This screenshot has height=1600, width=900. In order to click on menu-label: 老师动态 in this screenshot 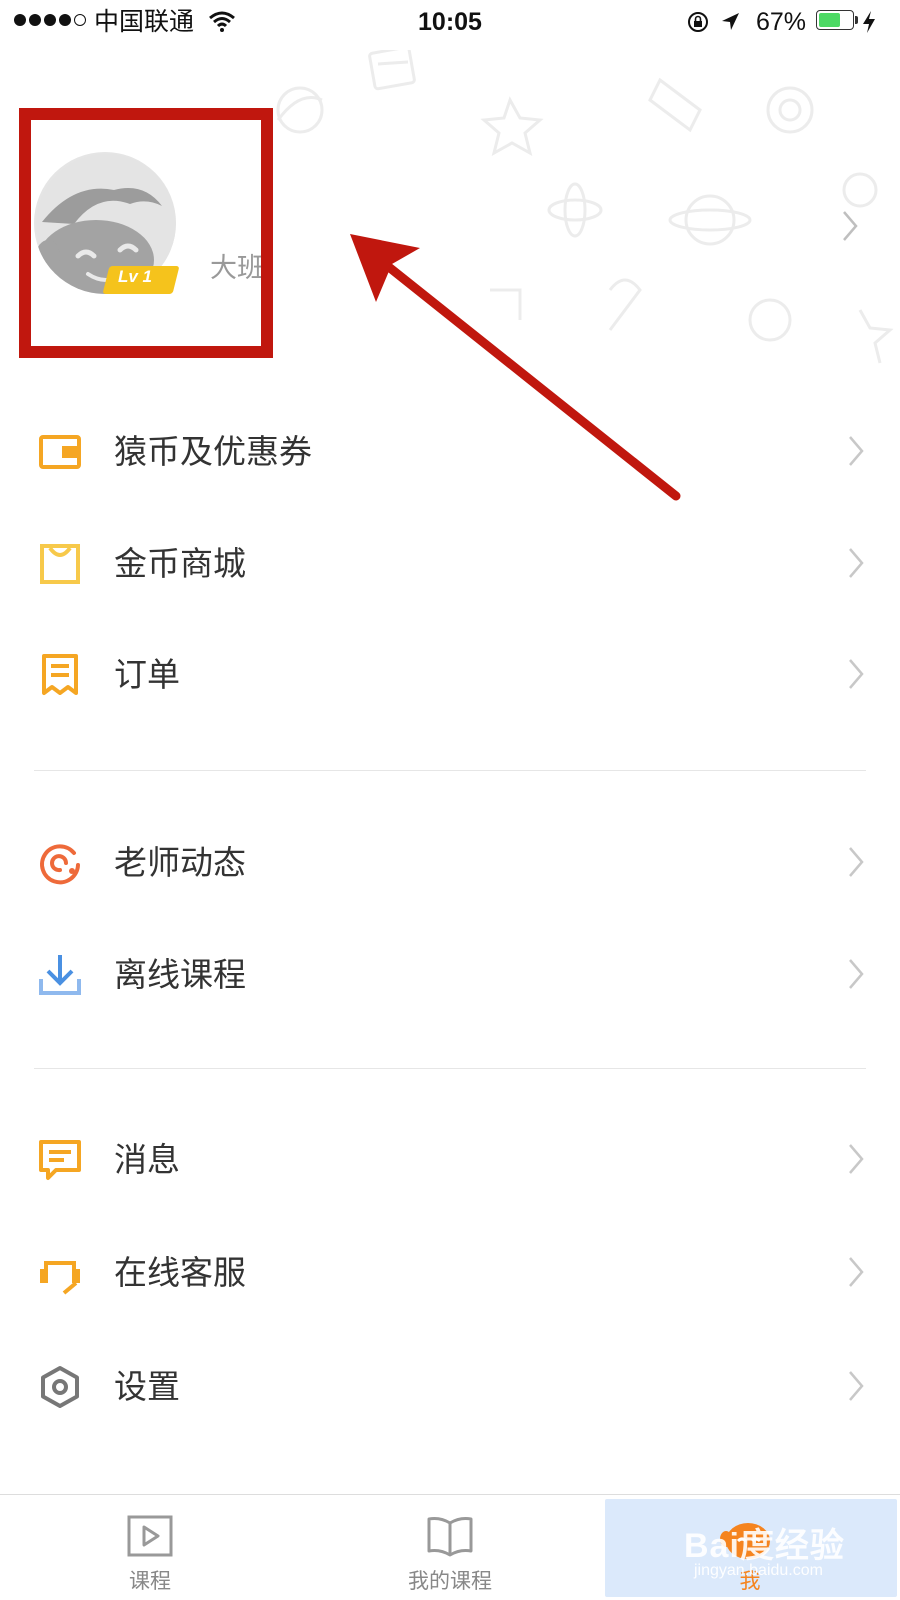, I will do `click(180, 862)`.